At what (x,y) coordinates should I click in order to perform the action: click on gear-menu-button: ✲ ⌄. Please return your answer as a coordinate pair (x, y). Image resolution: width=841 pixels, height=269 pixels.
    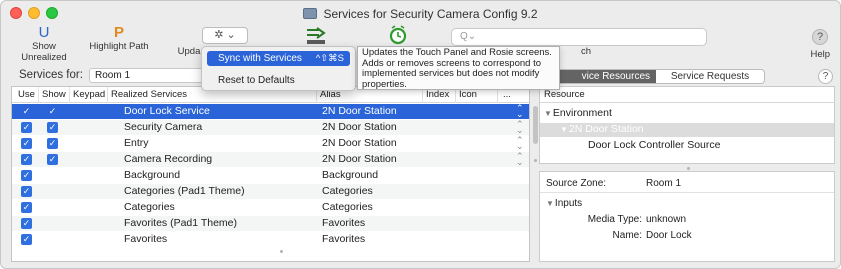
    Looking at the image, I should click on (225, 35).